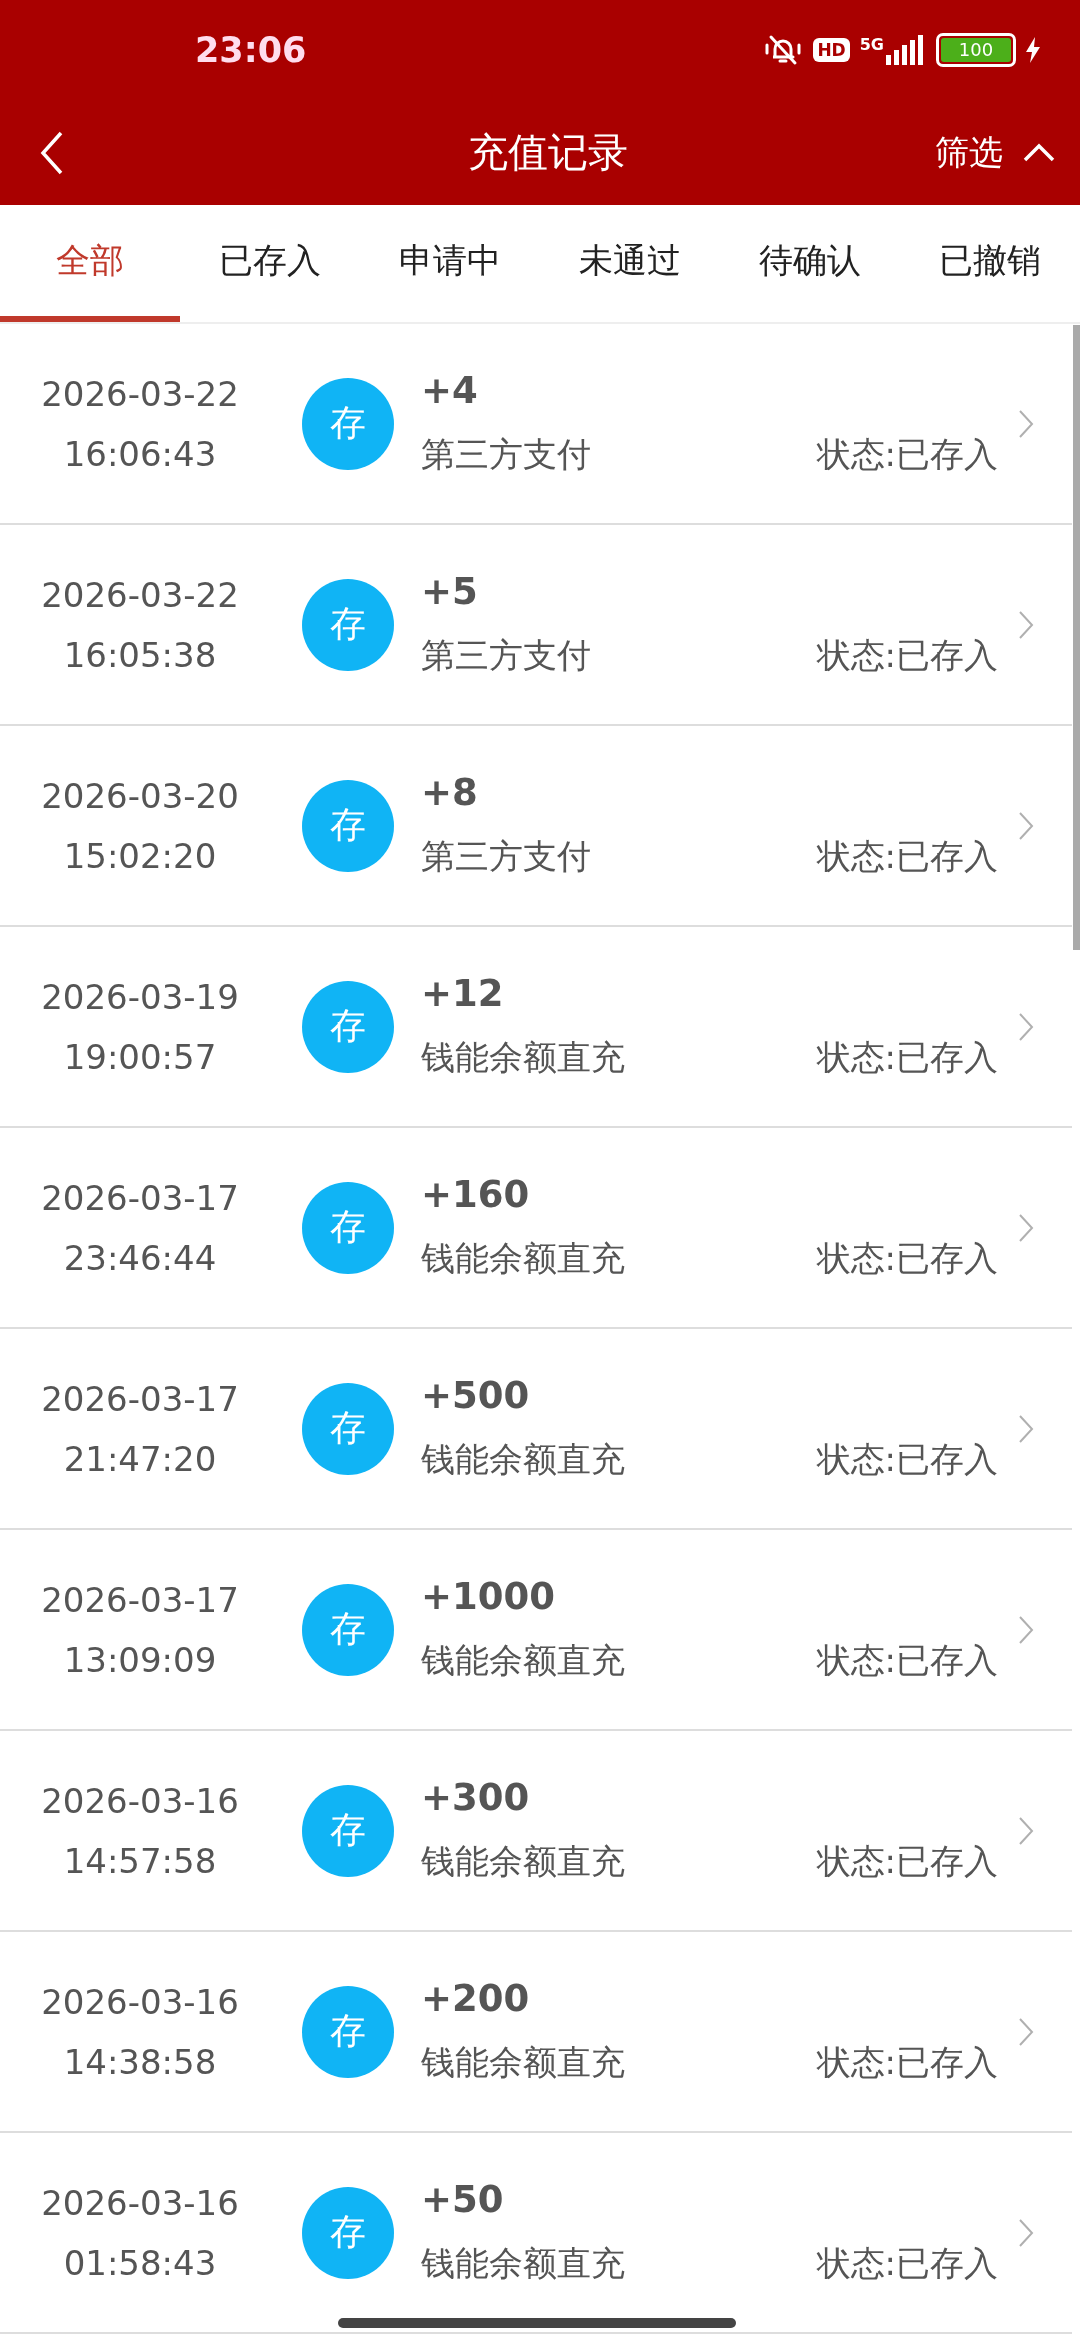  Describe the element at coordinates (536, 1228) in the screenshot. I see `record-row: 2026-03-17 23:46:44 存 +160 钱能余额直充 状态:已存入` at that location.